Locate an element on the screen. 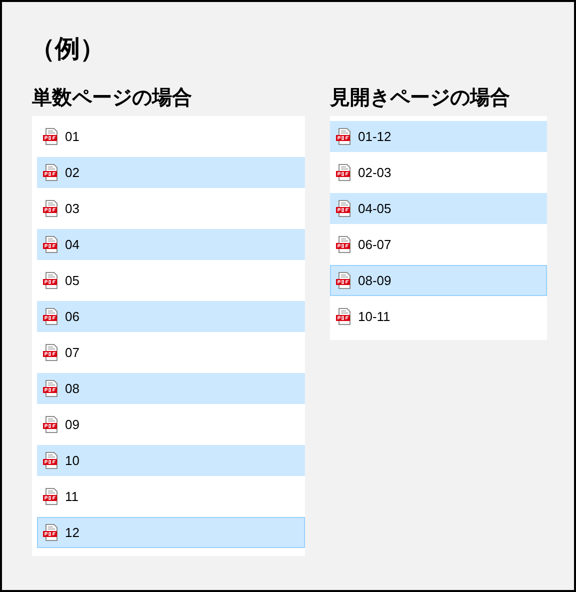  file-item: 08-09 is located at coordinates (438, 280).